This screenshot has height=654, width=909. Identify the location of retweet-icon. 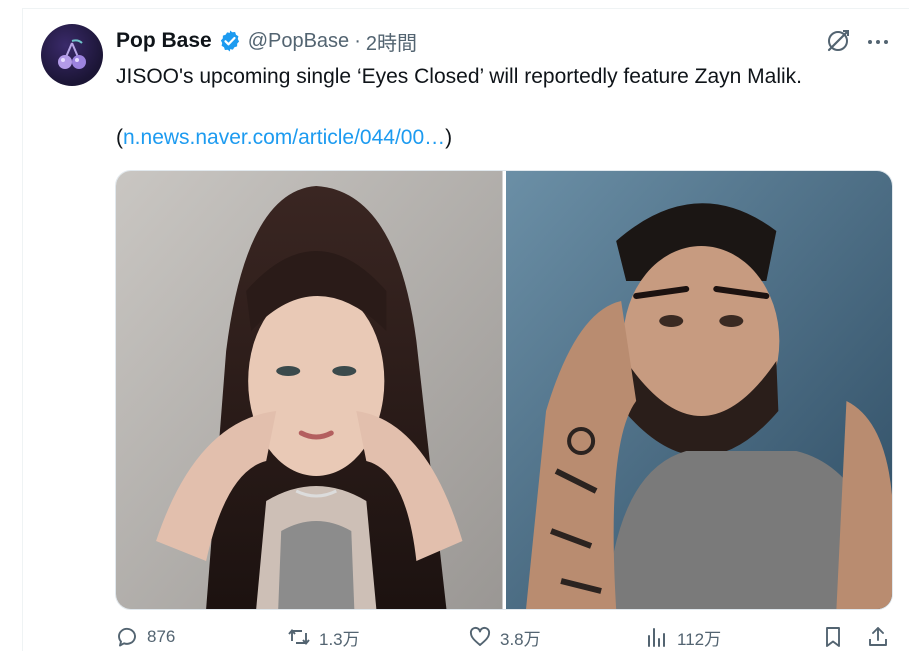
(299, 637).